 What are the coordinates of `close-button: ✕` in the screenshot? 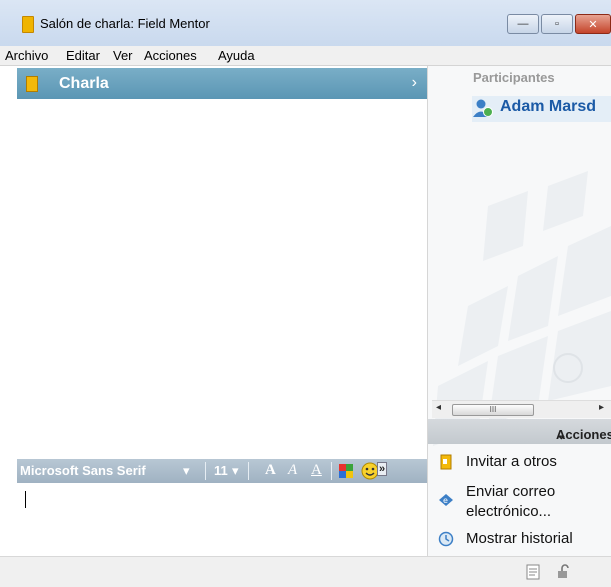 It's located at (593, 24).